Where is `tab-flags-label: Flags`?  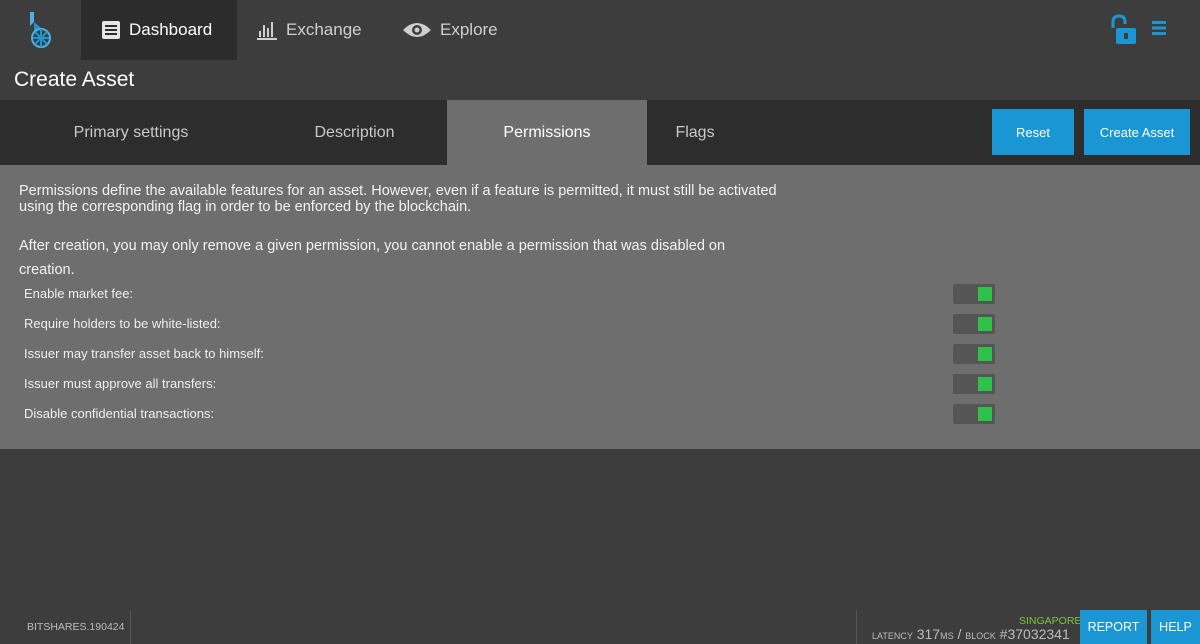
tab-flags-label: Flags is located at coordinates (695, 132).